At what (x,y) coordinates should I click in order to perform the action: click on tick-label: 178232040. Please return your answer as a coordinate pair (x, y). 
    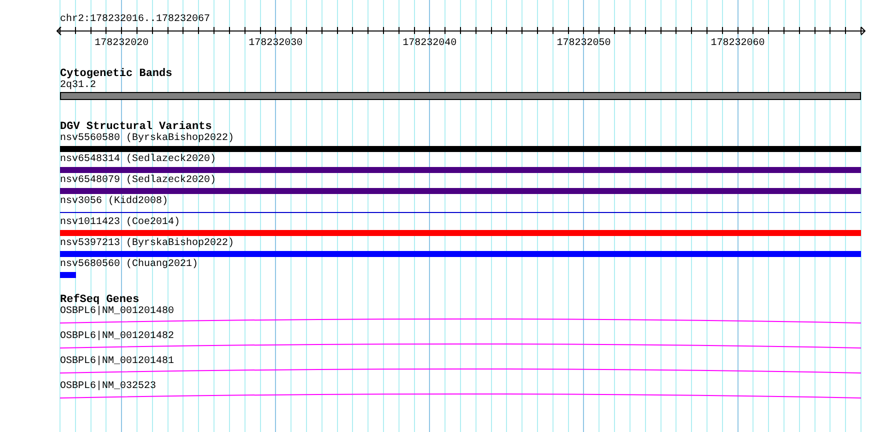
    Looking at the image, I should click on (429, 43).